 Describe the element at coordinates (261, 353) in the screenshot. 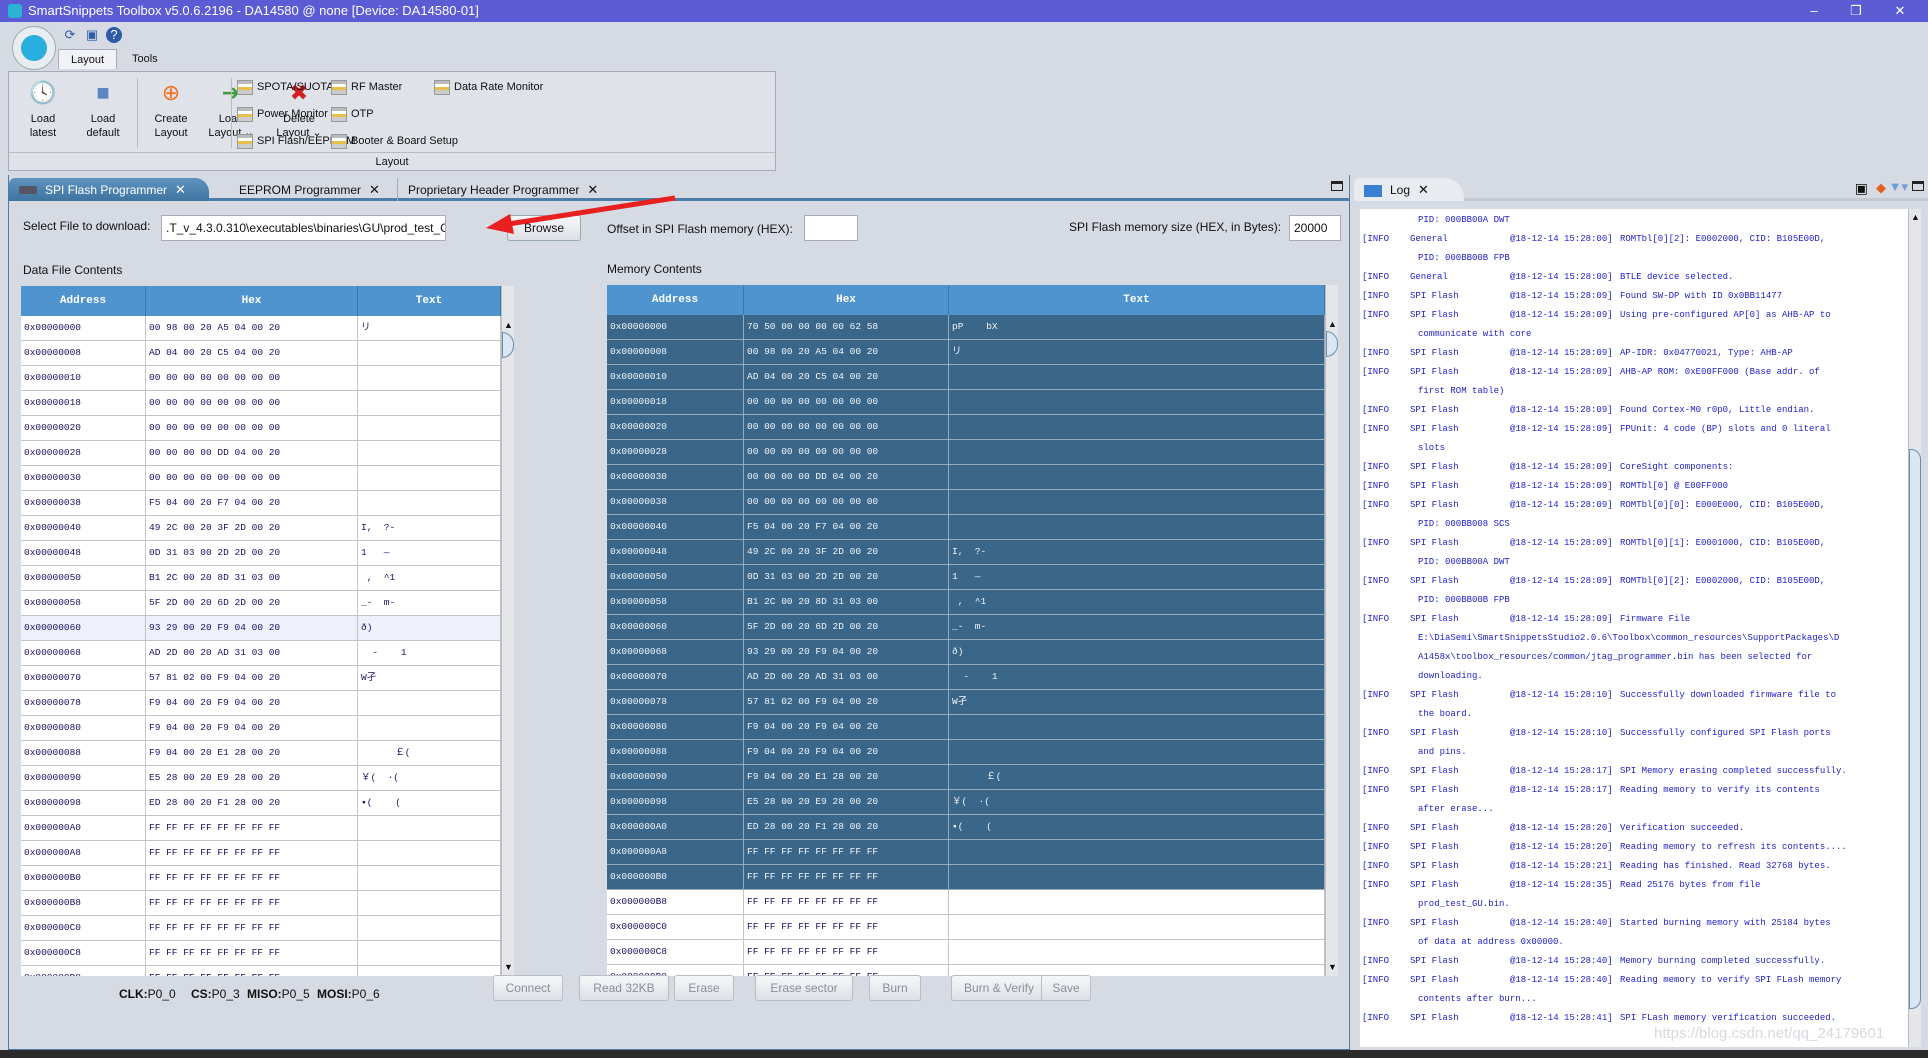

I see `table-row: 0x00000008 AD 04 00 20 C5 04 00 20` at that location.